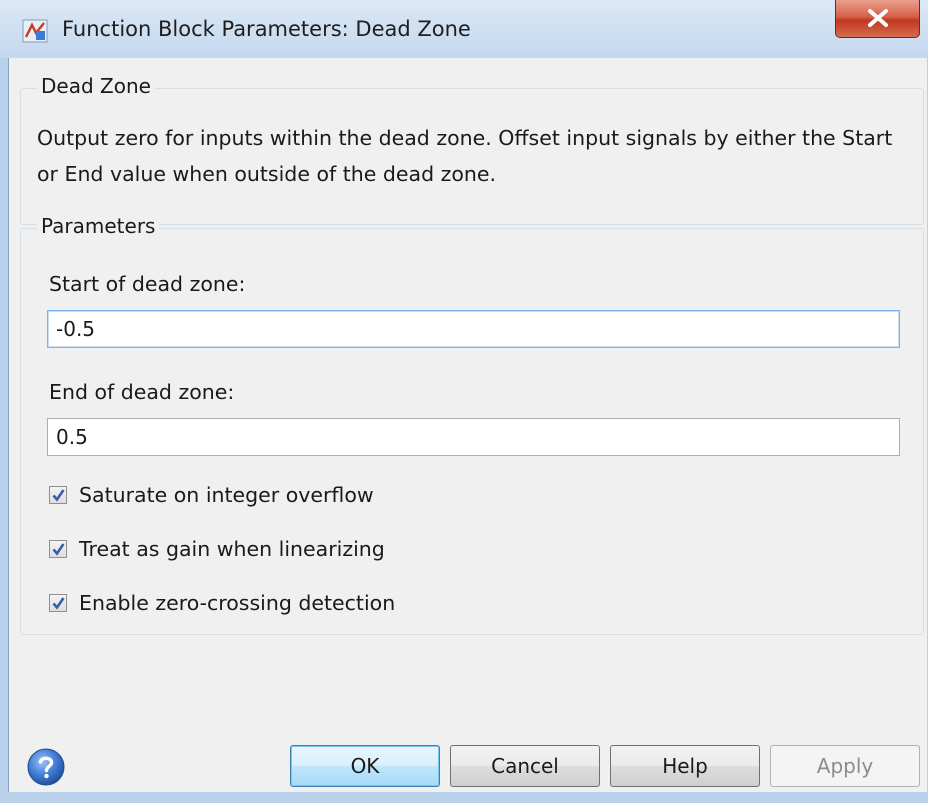  What do you see at coordinates (365, 766) in the screenshot?
I see `ok-button: OK` at bounding box center [365, 766].